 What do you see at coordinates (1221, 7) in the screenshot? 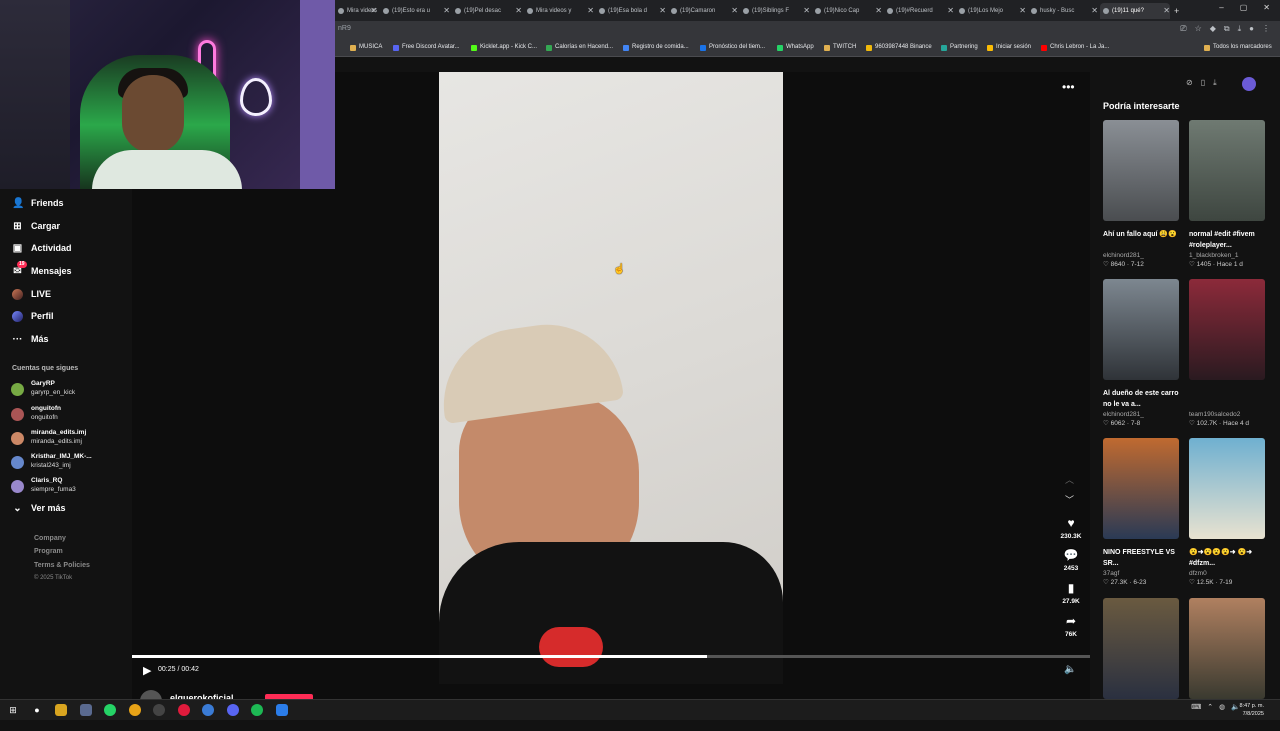
I see `minimize-icon: –` at bounding box center [1221, 7].